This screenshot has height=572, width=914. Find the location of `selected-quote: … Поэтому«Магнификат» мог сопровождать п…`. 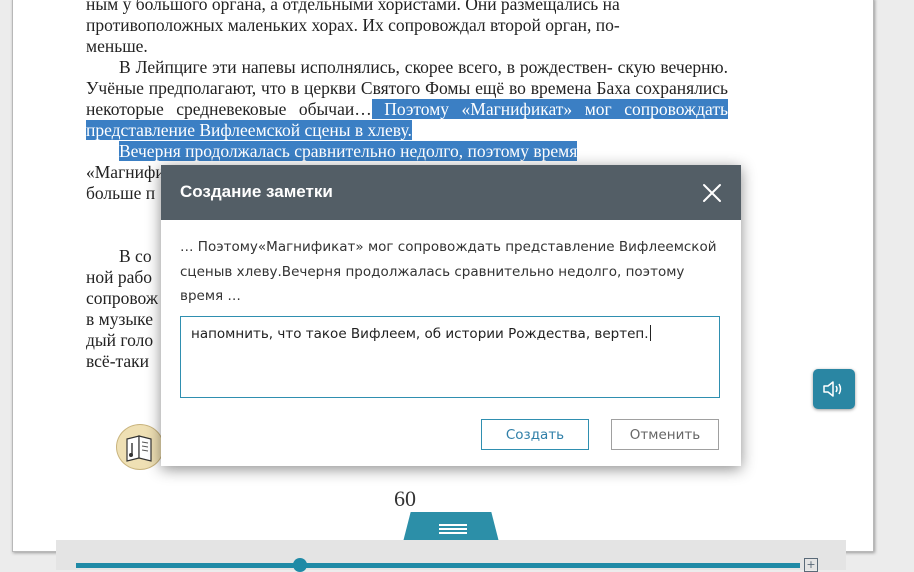

selected-quote: … Поэтому«Магнификат» мог сопровождать п… is located at coordinates (448, 271).